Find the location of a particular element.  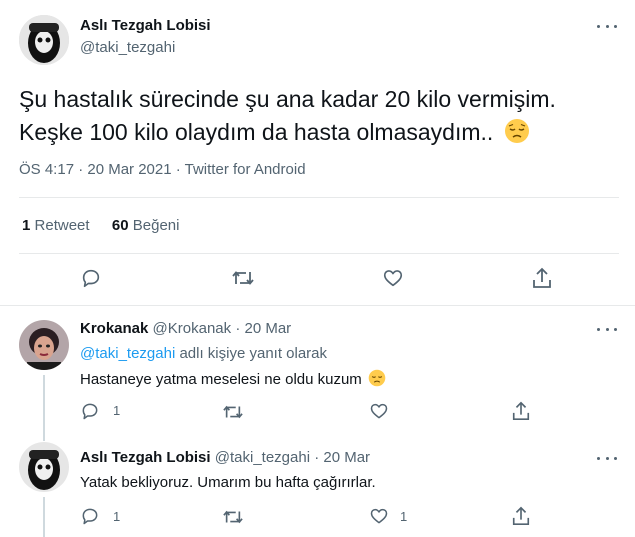

reply-context: @taki_tezgahi adlı kişiye yanıt olarak is located at coordinates (203, 353).